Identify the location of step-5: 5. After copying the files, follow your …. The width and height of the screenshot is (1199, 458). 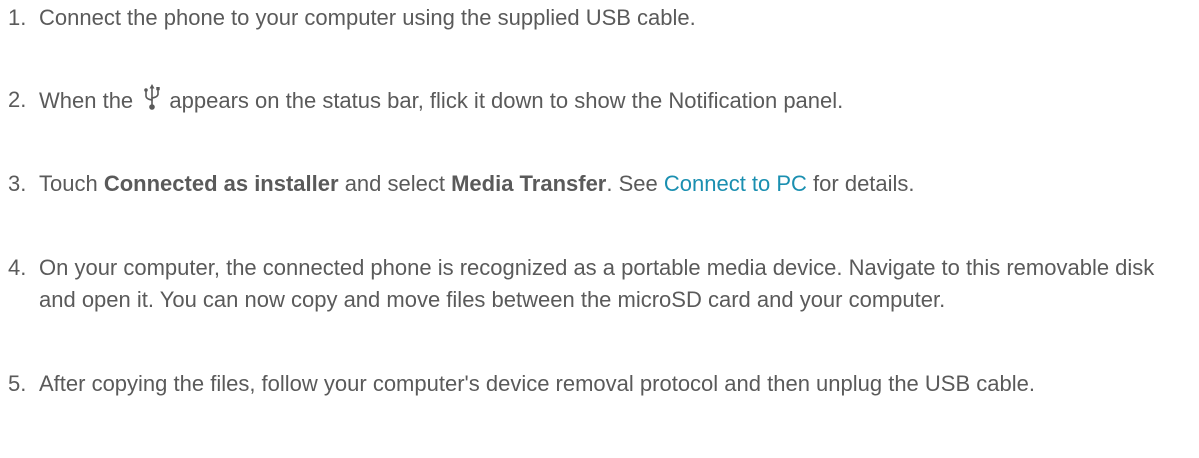
(600, 384).